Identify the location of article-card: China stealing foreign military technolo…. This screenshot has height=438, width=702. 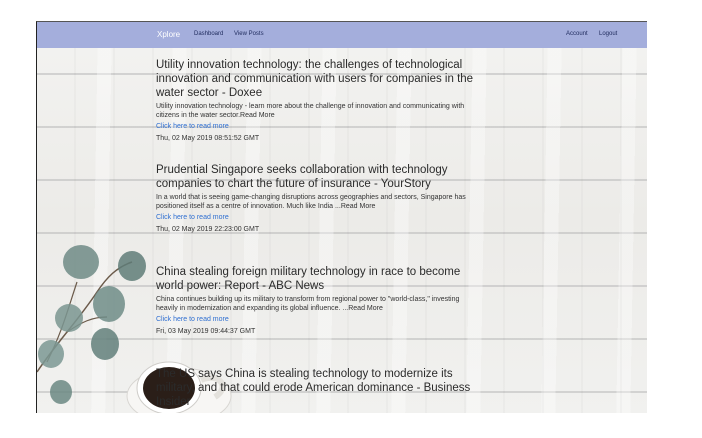
(316, 300).